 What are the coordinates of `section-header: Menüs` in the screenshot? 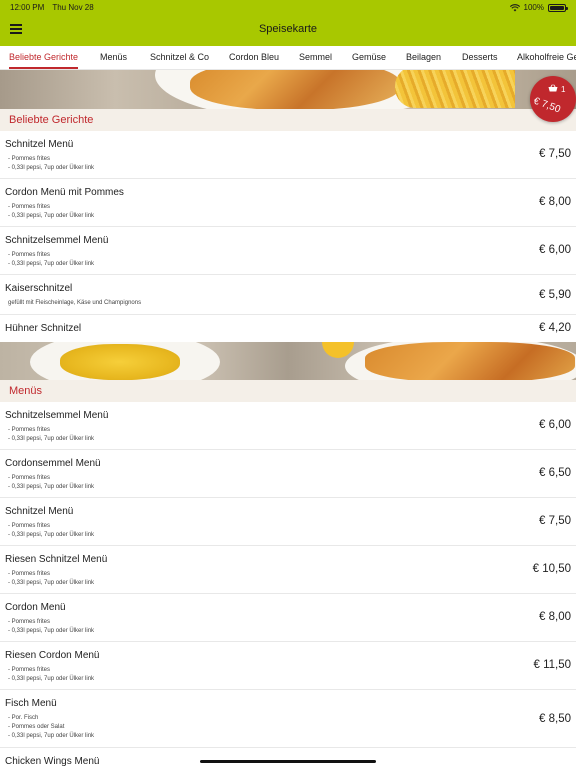 It's located at (288, 391).